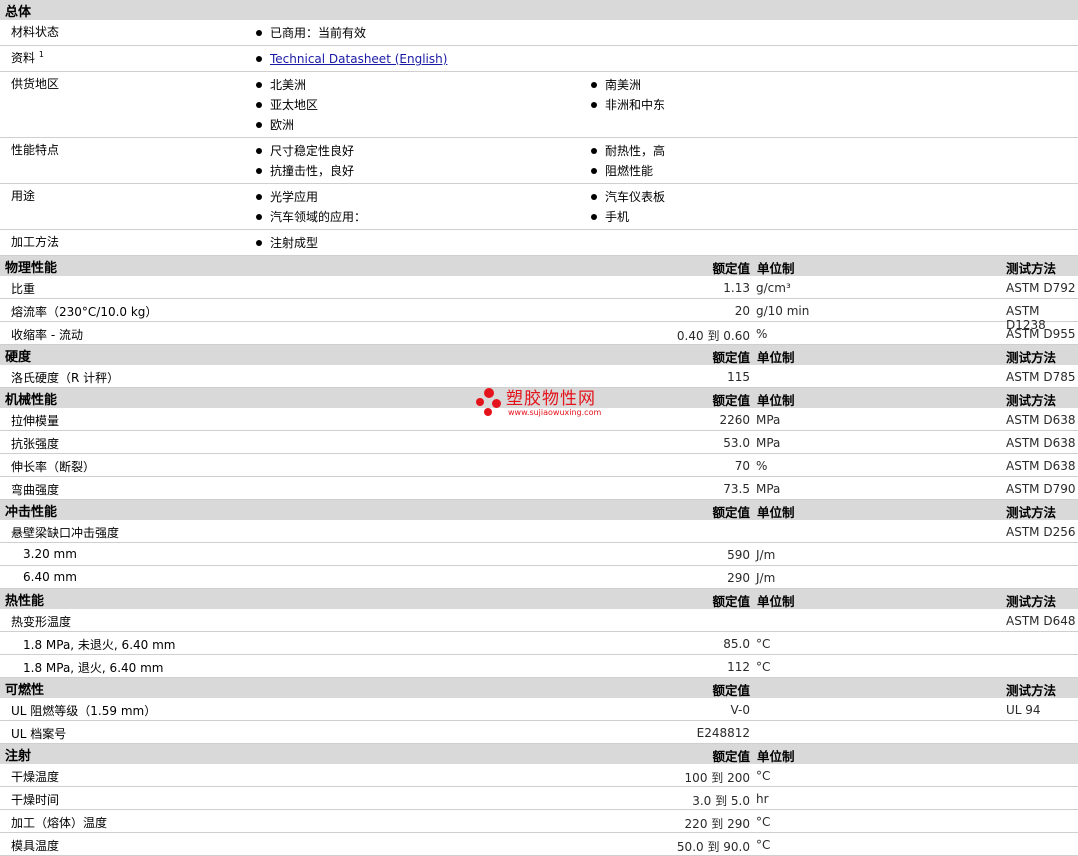  Describe the element at coordinates (35, 150) in the screenshot. I see `row-label-text: 性能特点` at that location.